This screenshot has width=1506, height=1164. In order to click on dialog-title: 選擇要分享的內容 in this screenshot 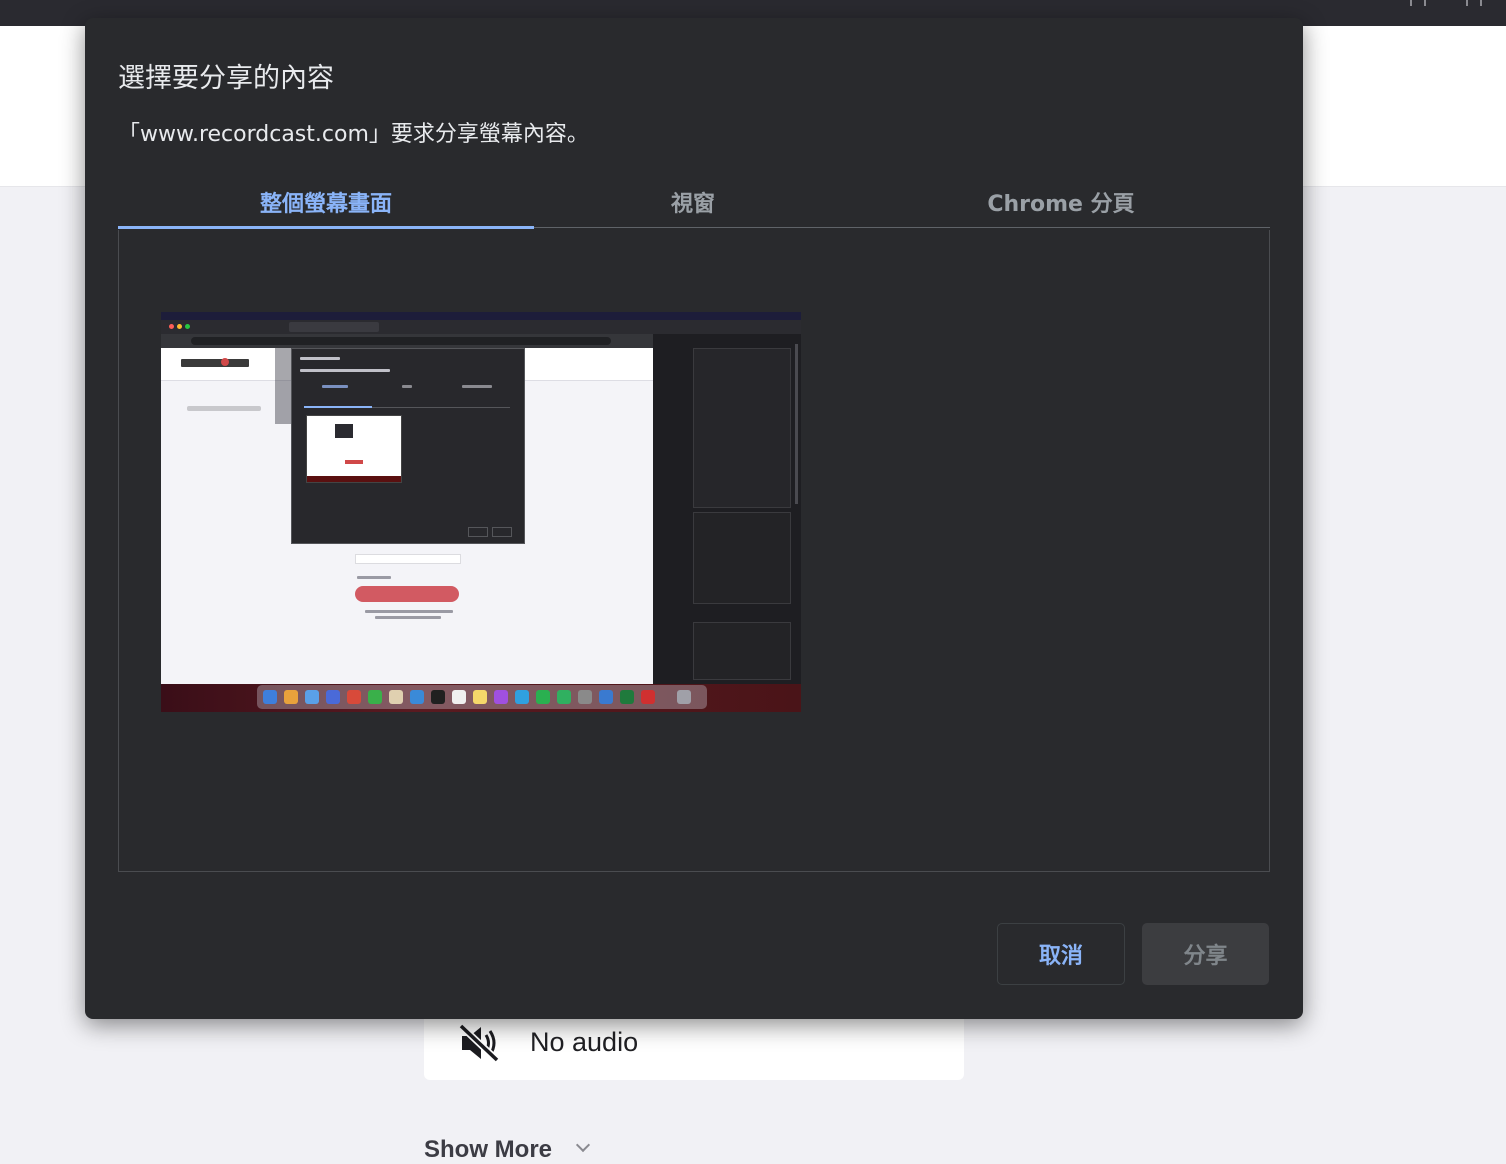, I will do `click(226, 78)`.